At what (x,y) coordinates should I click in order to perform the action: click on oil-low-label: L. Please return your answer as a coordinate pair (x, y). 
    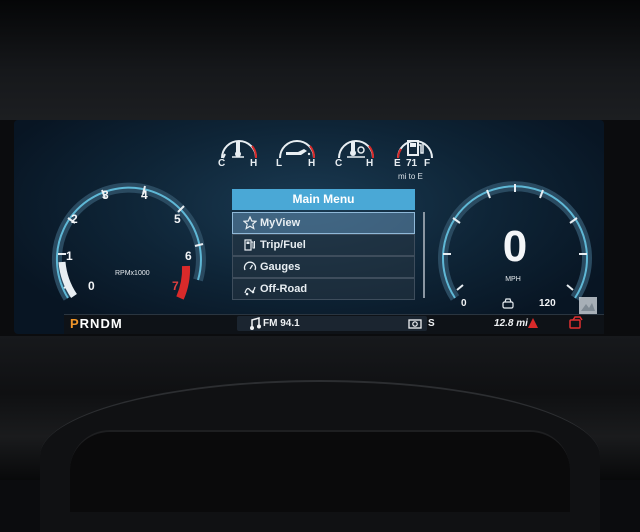
    Looking at the image, I should click on (279, 163).